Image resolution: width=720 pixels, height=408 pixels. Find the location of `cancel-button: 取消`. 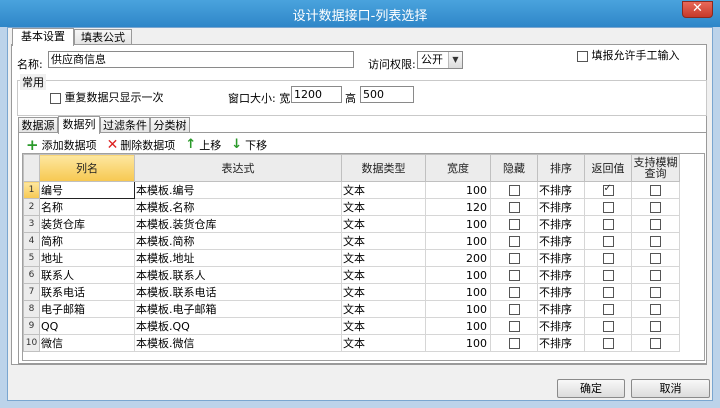

cancel-button: 取消 is located at coordinates (670, 388).